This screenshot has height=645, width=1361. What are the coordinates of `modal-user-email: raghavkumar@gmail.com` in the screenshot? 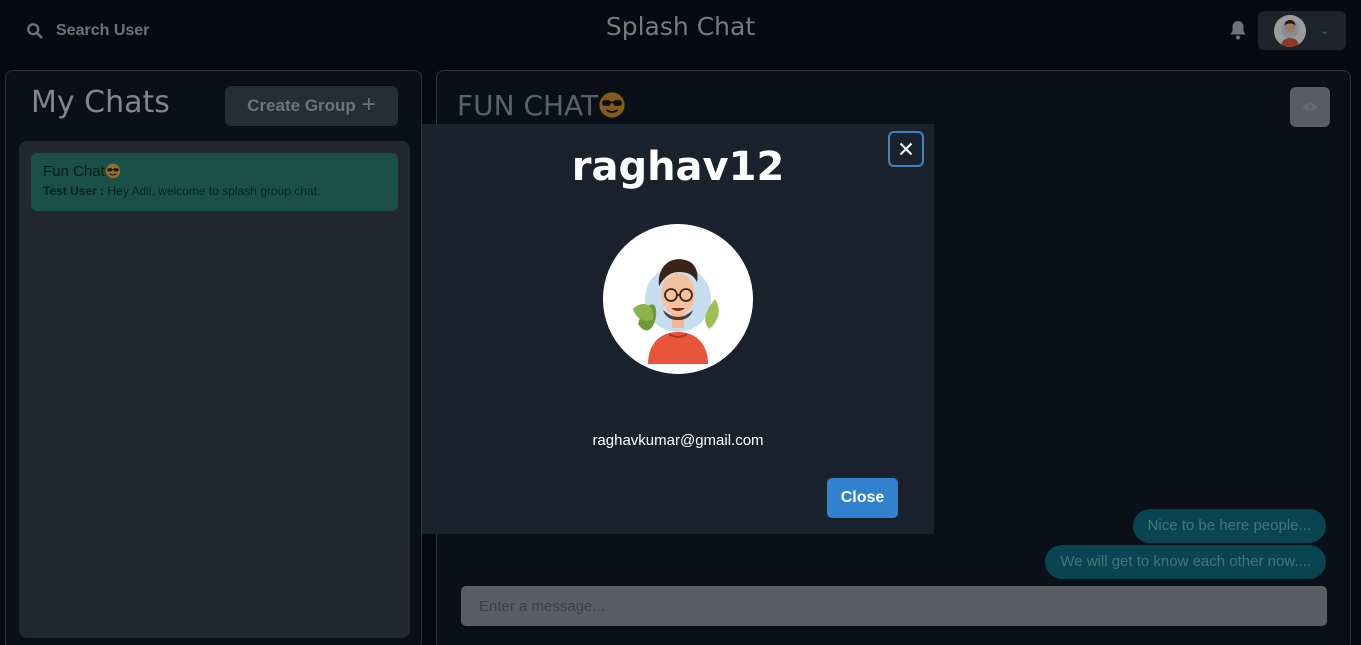 It's located at (678, 440).